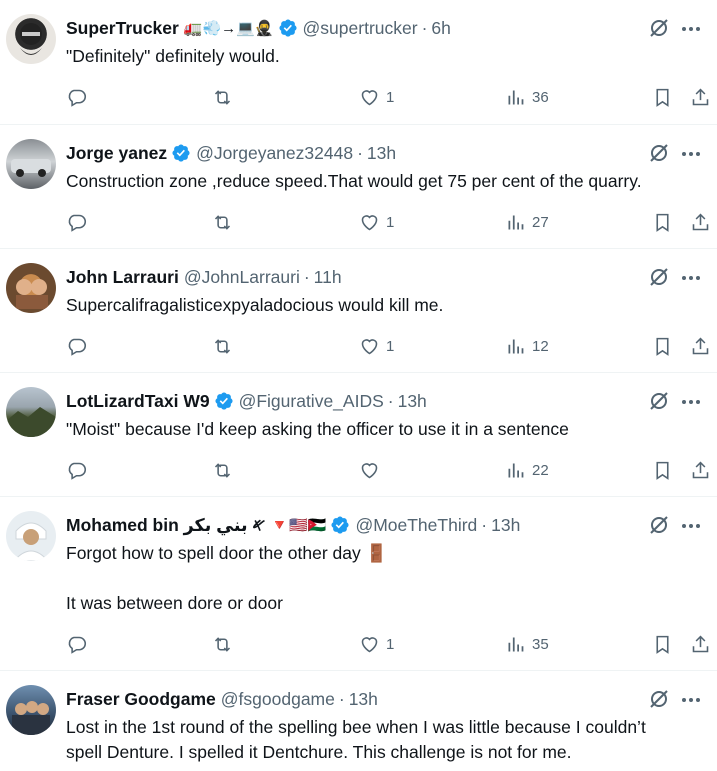 The width and height of the screenshot is (717, 771). What do you see at coordinates (416, 525) in the screenshot?
I see `author-handle: @MoeTheThird` at bounding box center [416, 525].